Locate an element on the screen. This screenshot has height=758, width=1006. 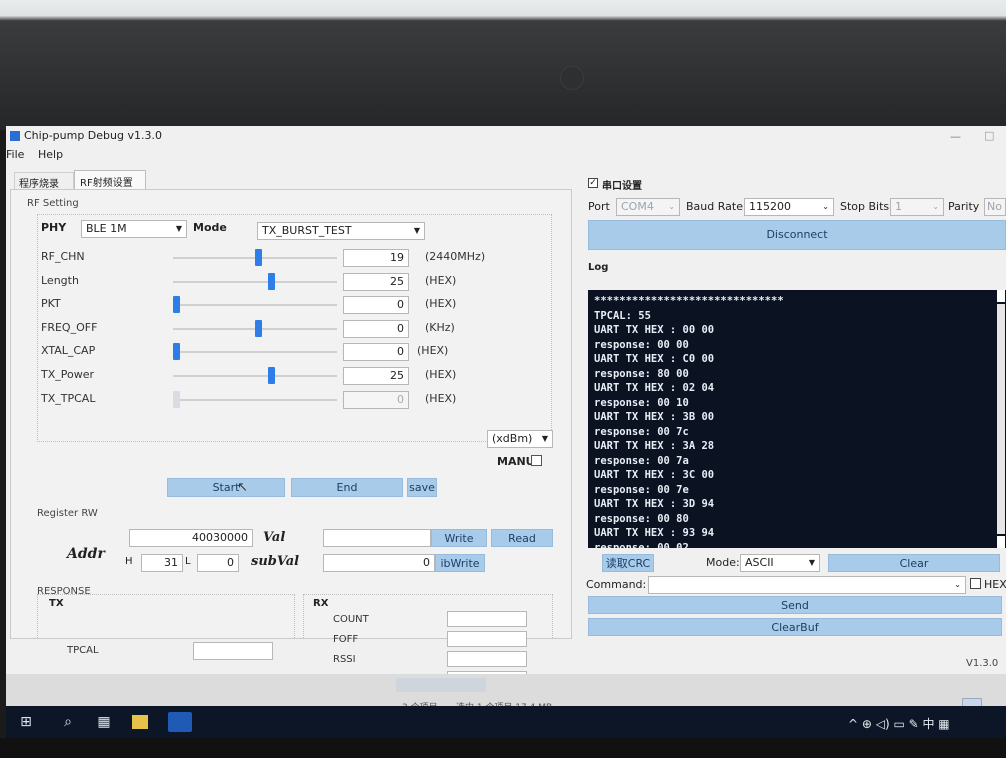
subval-label: subVal is located at coordinates (275, 561).